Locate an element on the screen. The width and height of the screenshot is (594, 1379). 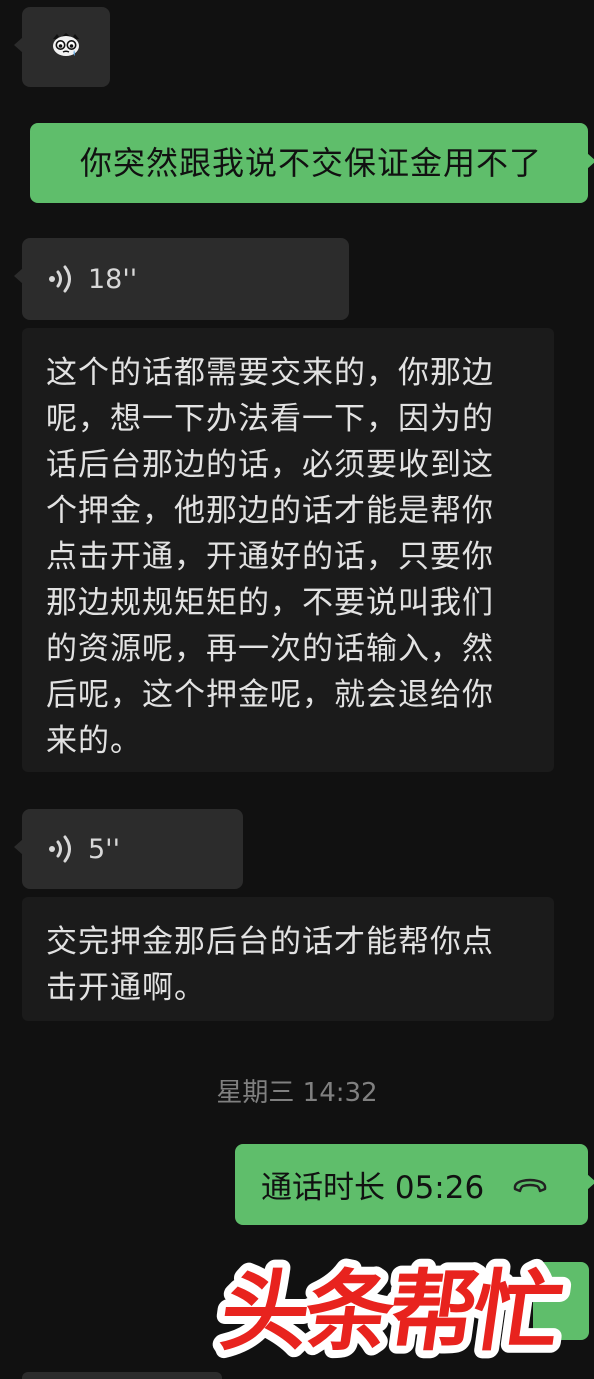
transcript-line: 交完押金那后台的话才能帮你点 is located at coordinates (270, 942).